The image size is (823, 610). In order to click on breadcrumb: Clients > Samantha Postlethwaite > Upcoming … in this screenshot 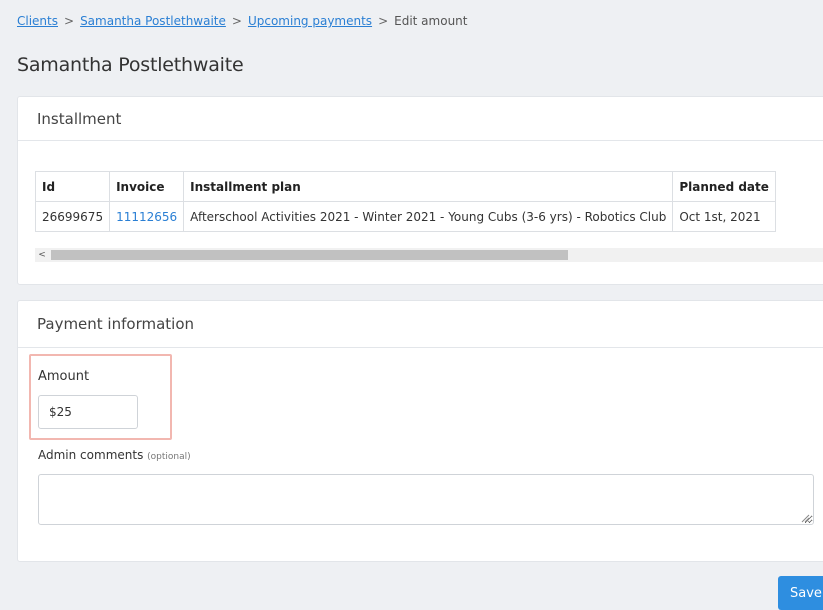, I will do `click(242, 21)`.